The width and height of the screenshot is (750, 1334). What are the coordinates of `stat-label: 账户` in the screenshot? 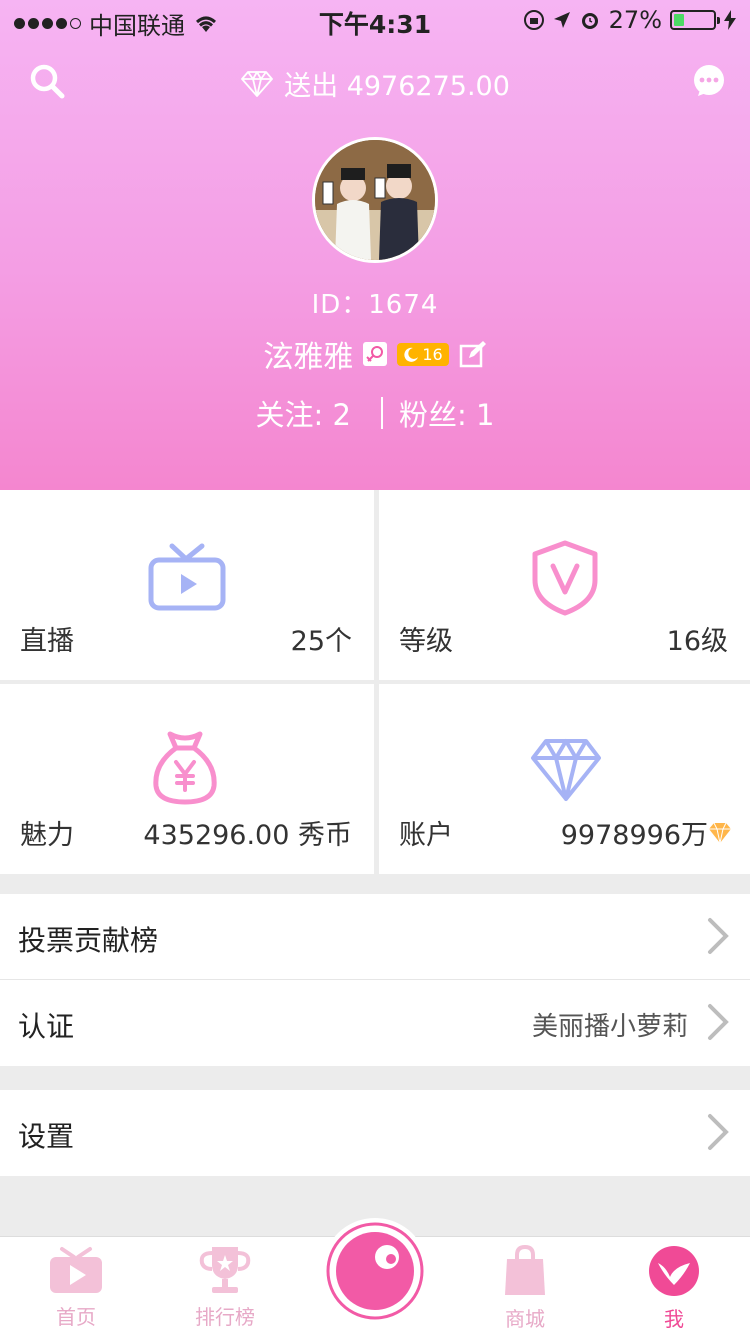 It's located at (426, 835).